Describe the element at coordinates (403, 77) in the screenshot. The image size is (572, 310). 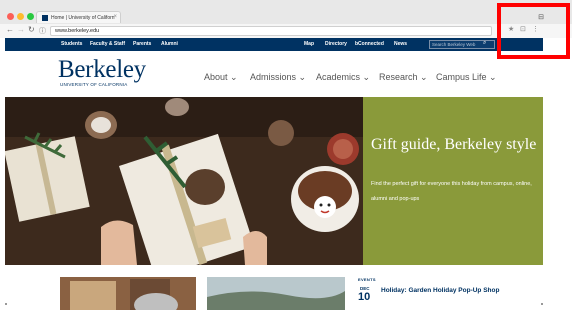
I see `main-nav-research: Research ⌄` at that location.